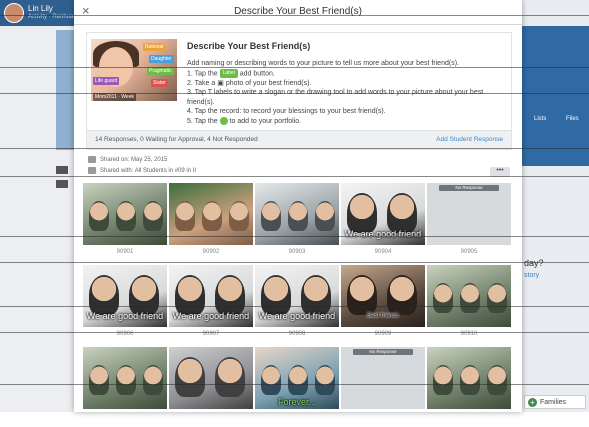 The image size is (589, 427). I want to click on plus-icon: +, so click(532, 402).